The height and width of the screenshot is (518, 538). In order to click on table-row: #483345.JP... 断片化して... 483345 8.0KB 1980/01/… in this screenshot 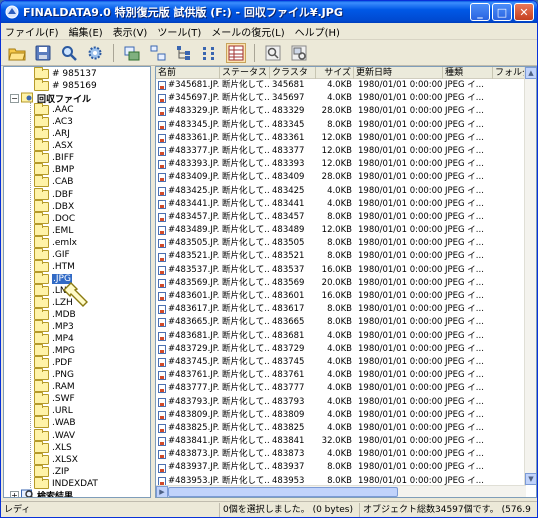, I will do `click(341, 125)`.